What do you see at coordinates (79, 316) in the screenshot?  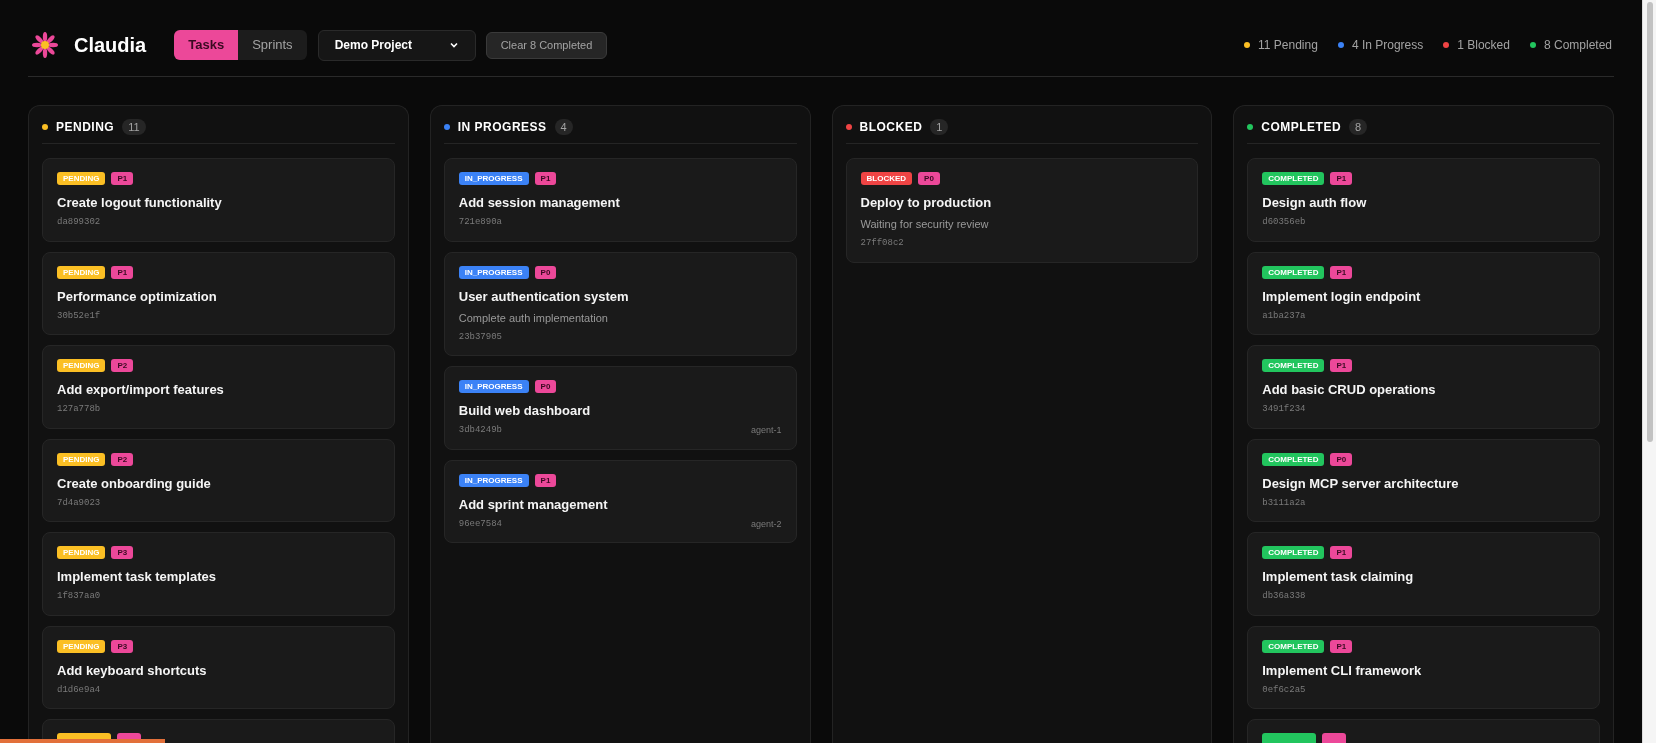 I see `task-id: 30b52e1f` at bounding box center [79, 316].